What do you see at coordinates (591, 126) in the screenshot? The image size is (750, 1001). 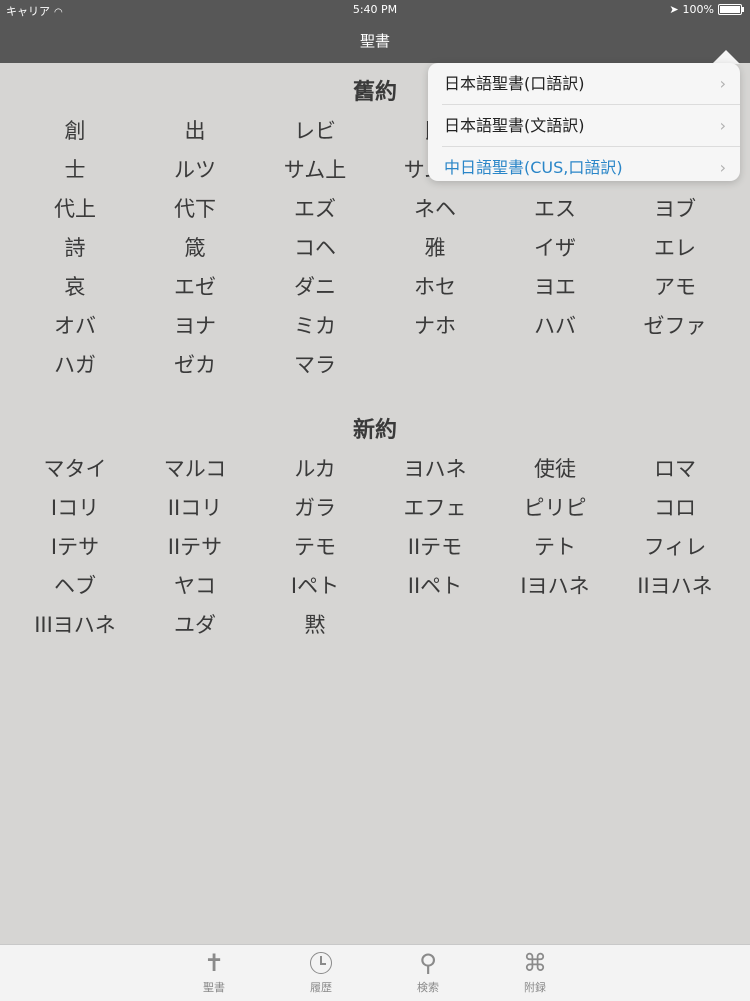 I see `popover-item-bungo: 日本語聖書(文語訳) ›` at bounding box center [591, 126].